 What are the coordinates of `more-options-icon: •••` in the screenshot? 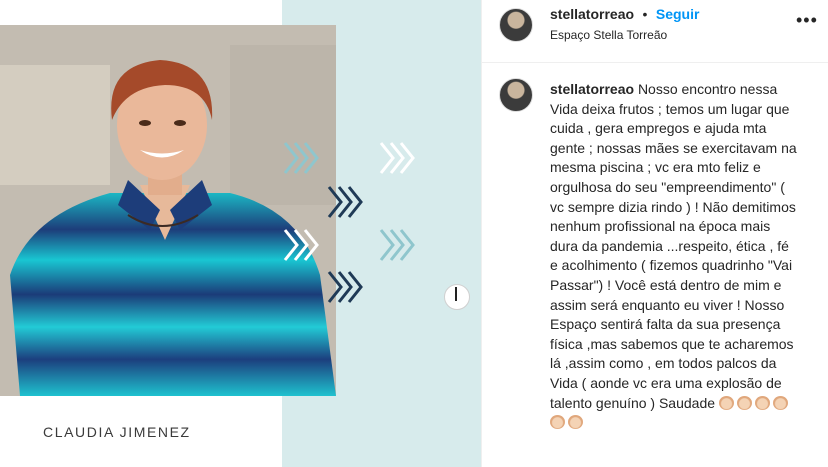 It's located at (807, 20).